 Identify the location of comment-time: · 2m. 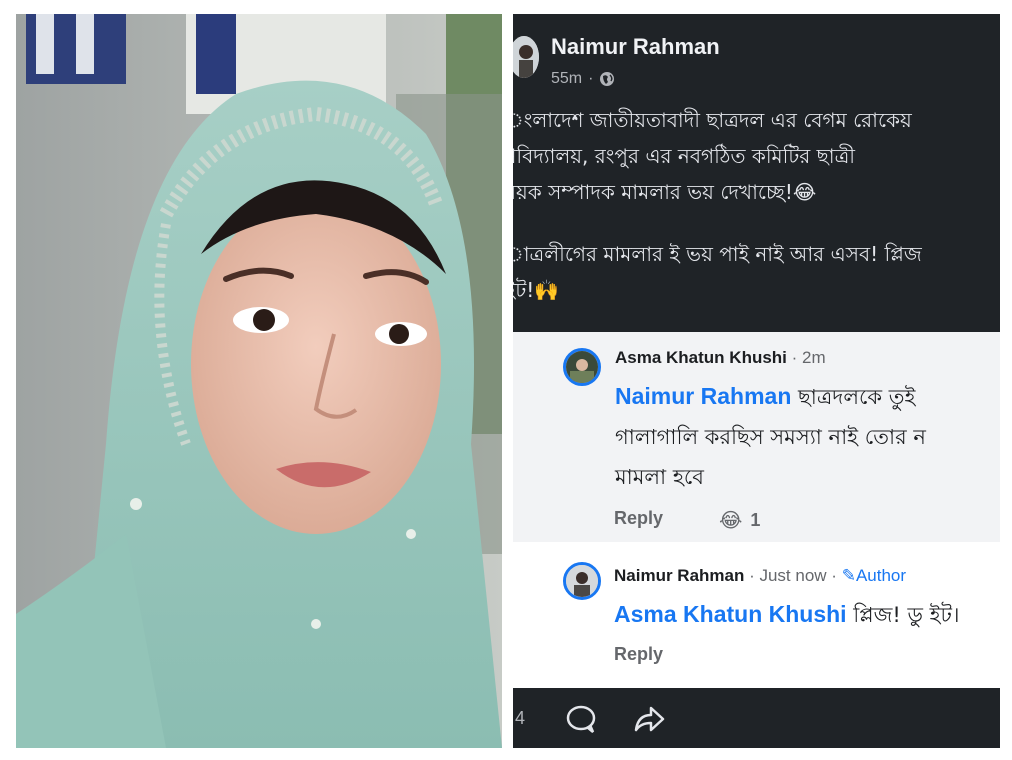
(808, 357).